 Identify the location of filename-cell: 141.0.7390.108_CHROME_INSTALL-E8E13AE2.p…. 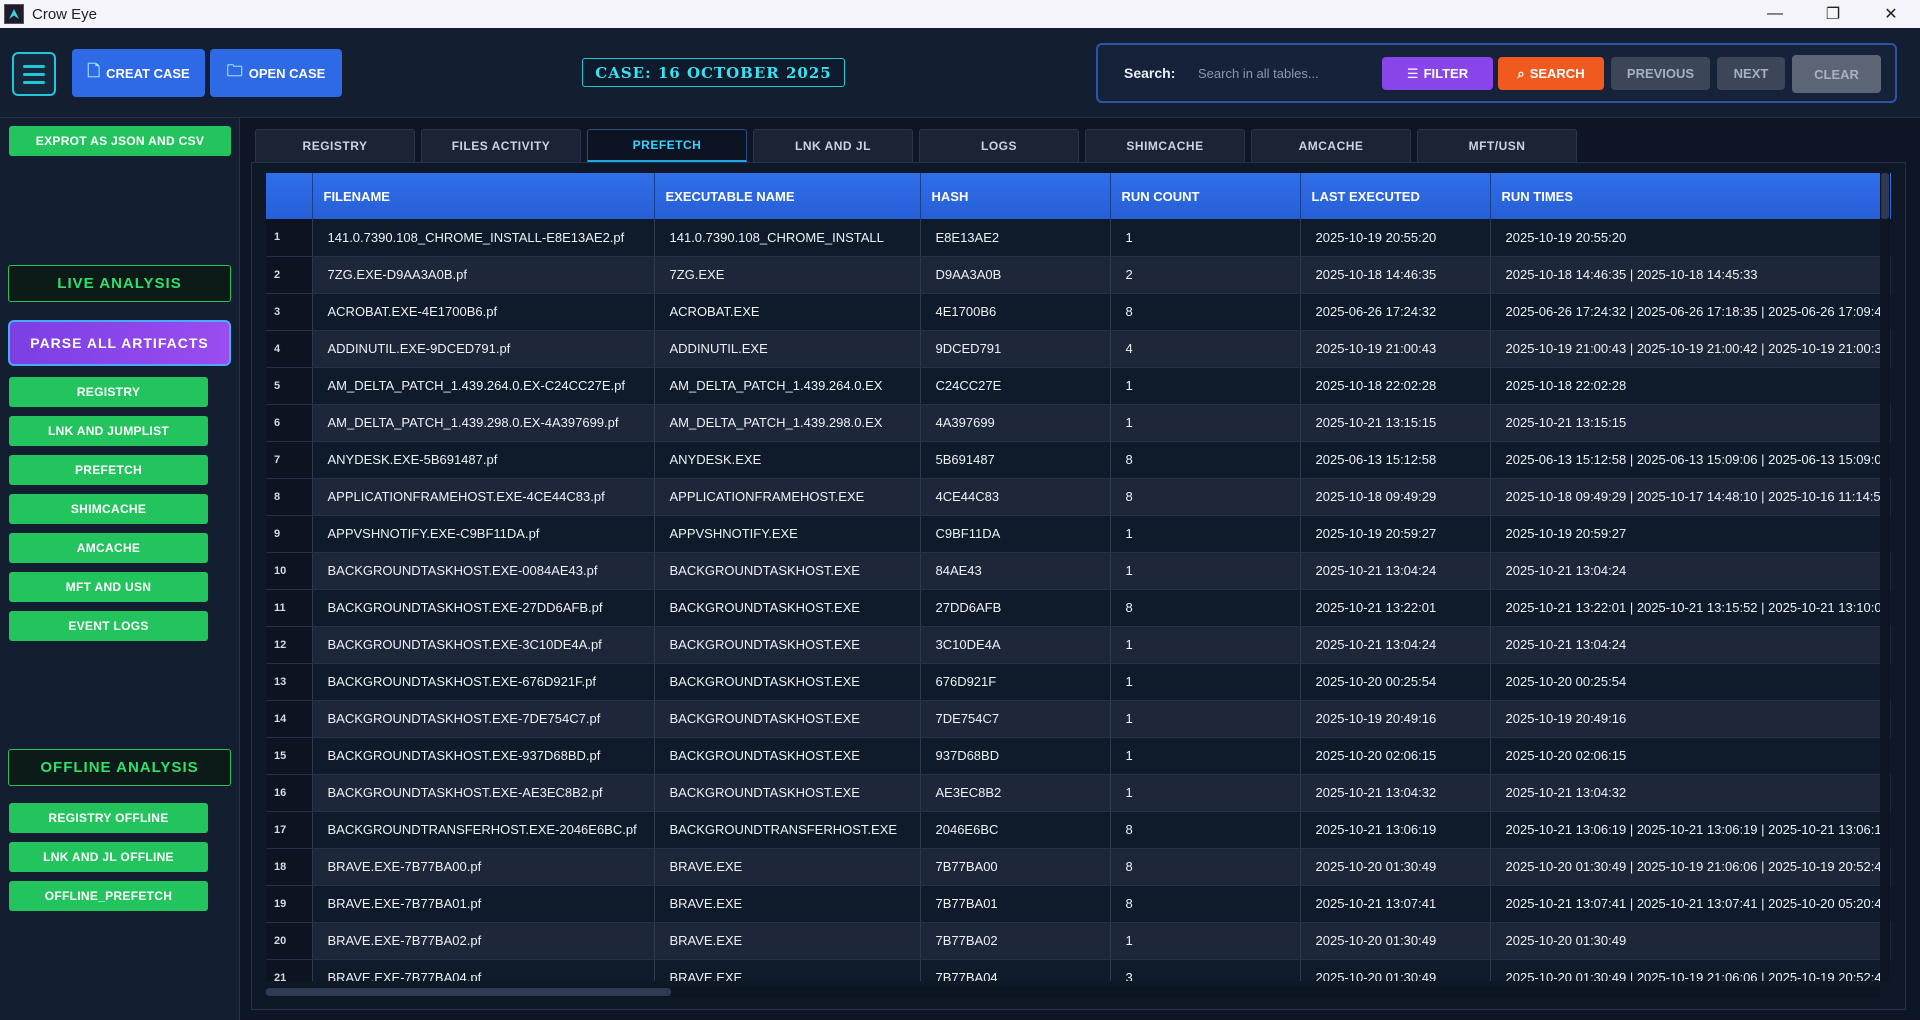
(483, 238).